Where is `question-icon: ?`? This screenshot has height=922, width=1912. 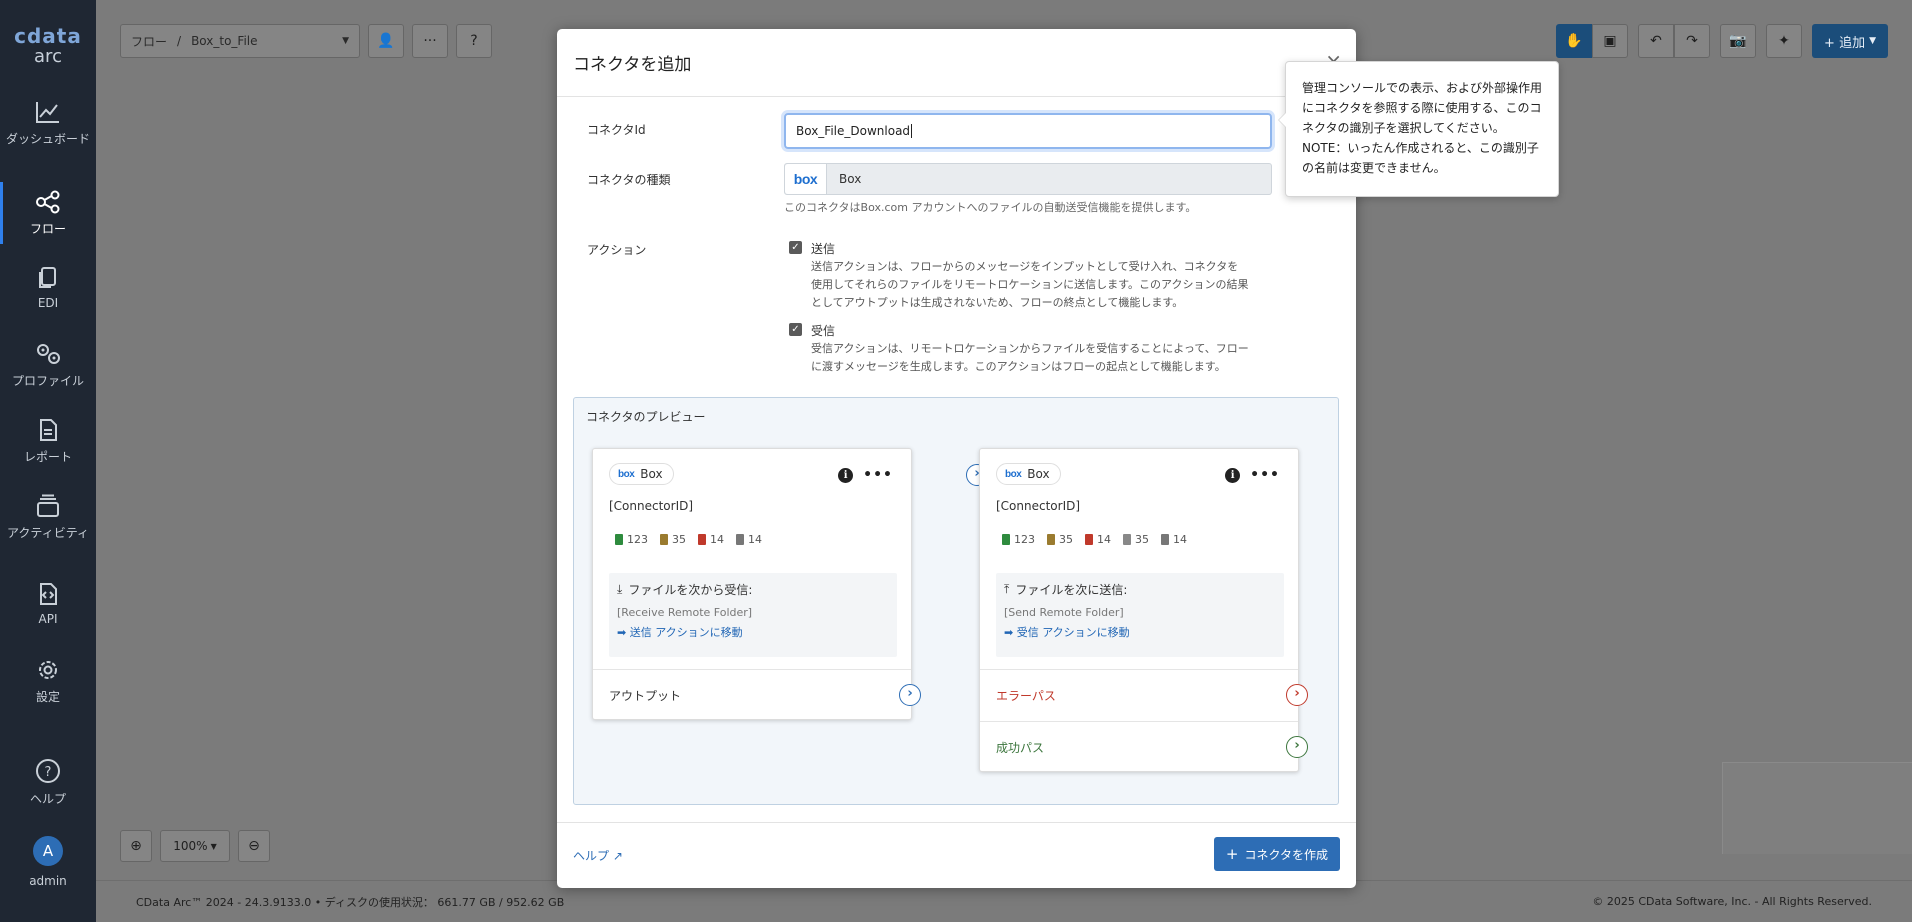
question-icon: ? is located at coordinates (474, 41).